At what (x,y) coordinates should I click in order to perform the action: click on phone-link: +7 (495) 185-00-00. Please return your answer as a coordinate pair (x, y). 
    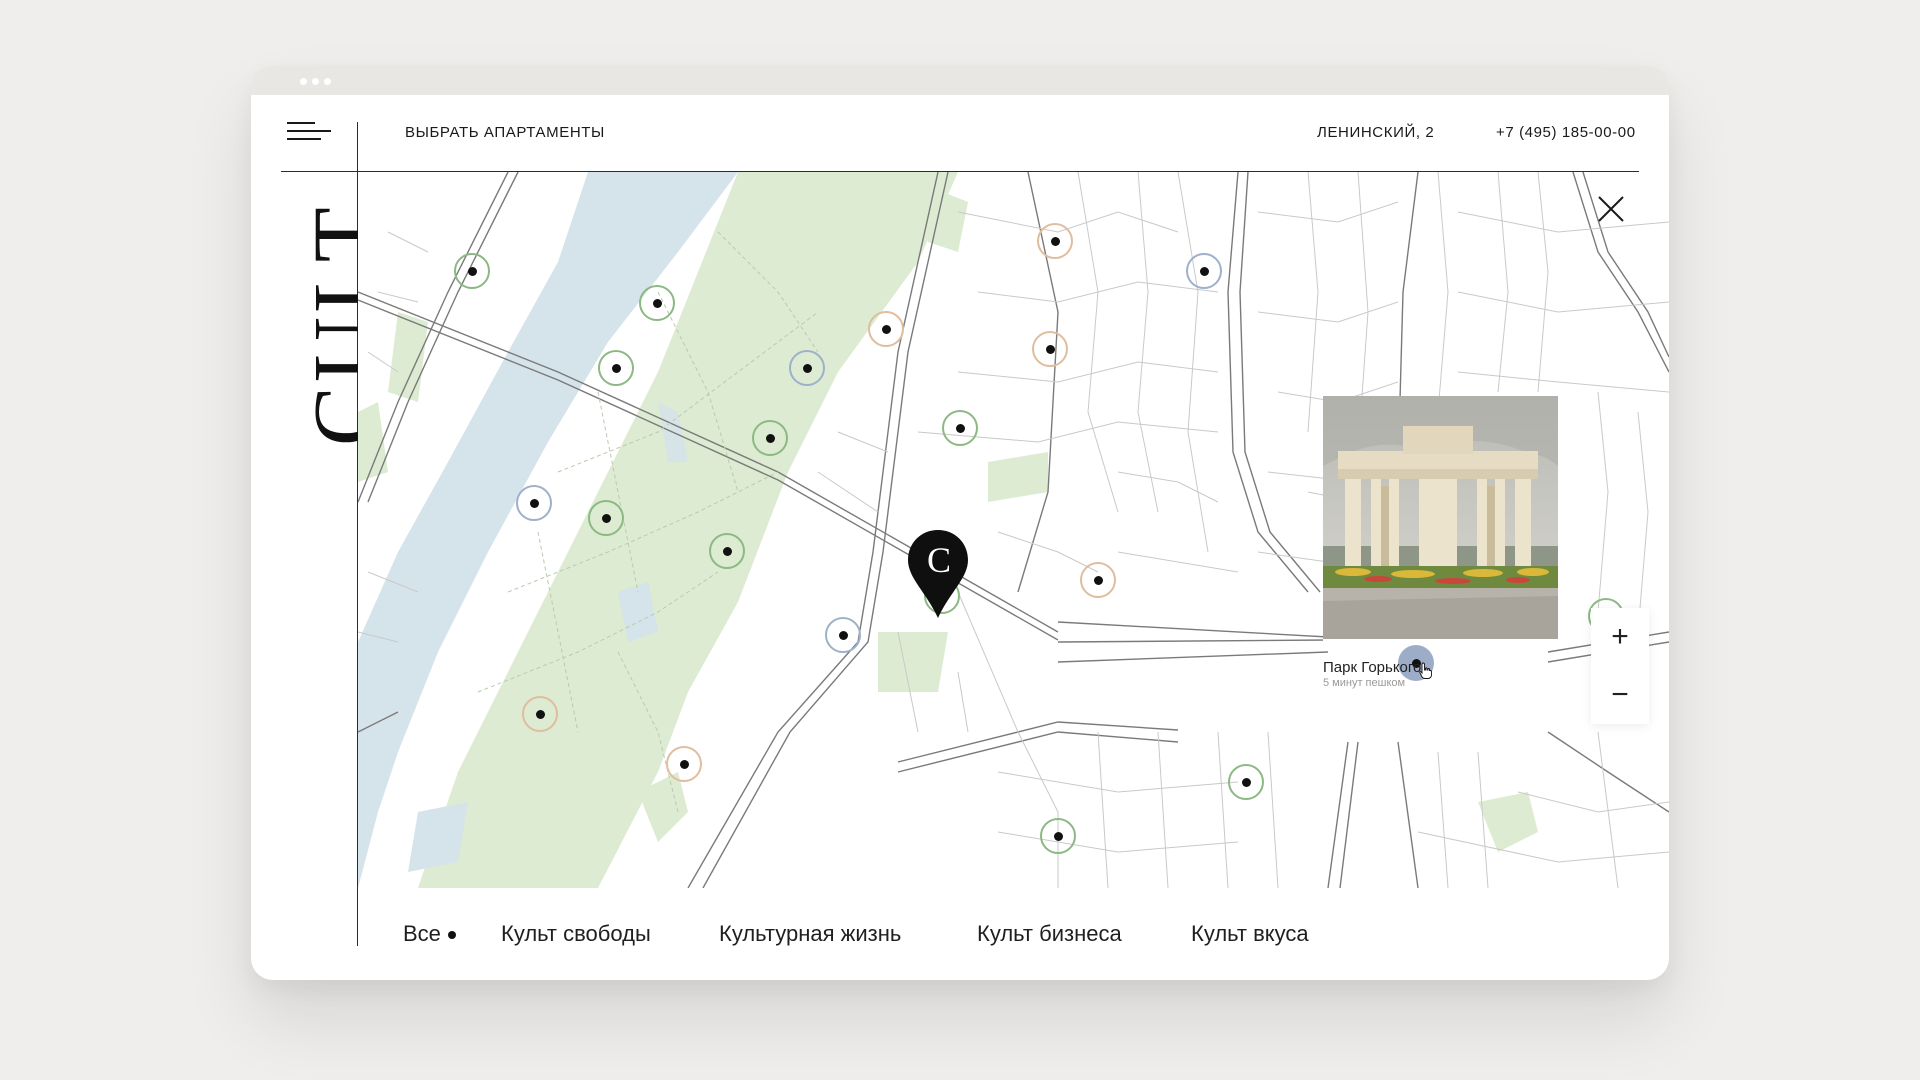
    Looking at the image, I should click on (1566, 132).